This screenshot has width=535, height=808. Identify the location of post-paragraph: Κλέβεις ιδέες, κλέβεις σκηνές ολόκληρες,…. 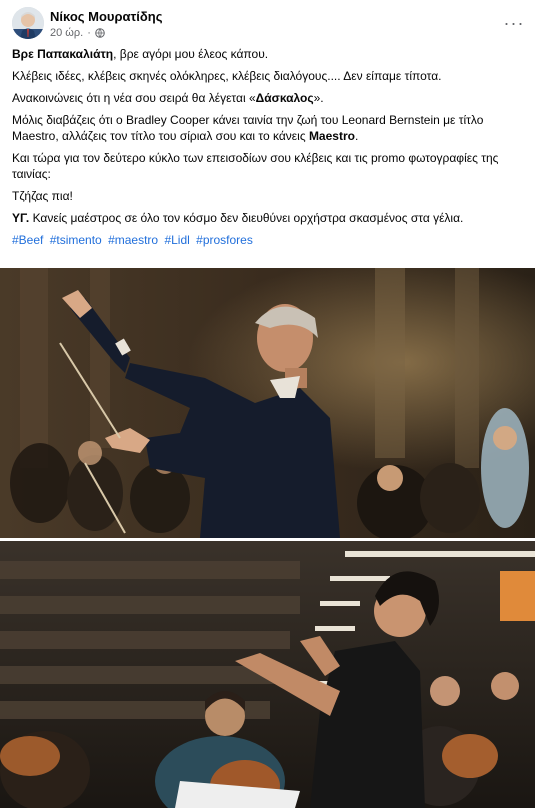
(227, 76).